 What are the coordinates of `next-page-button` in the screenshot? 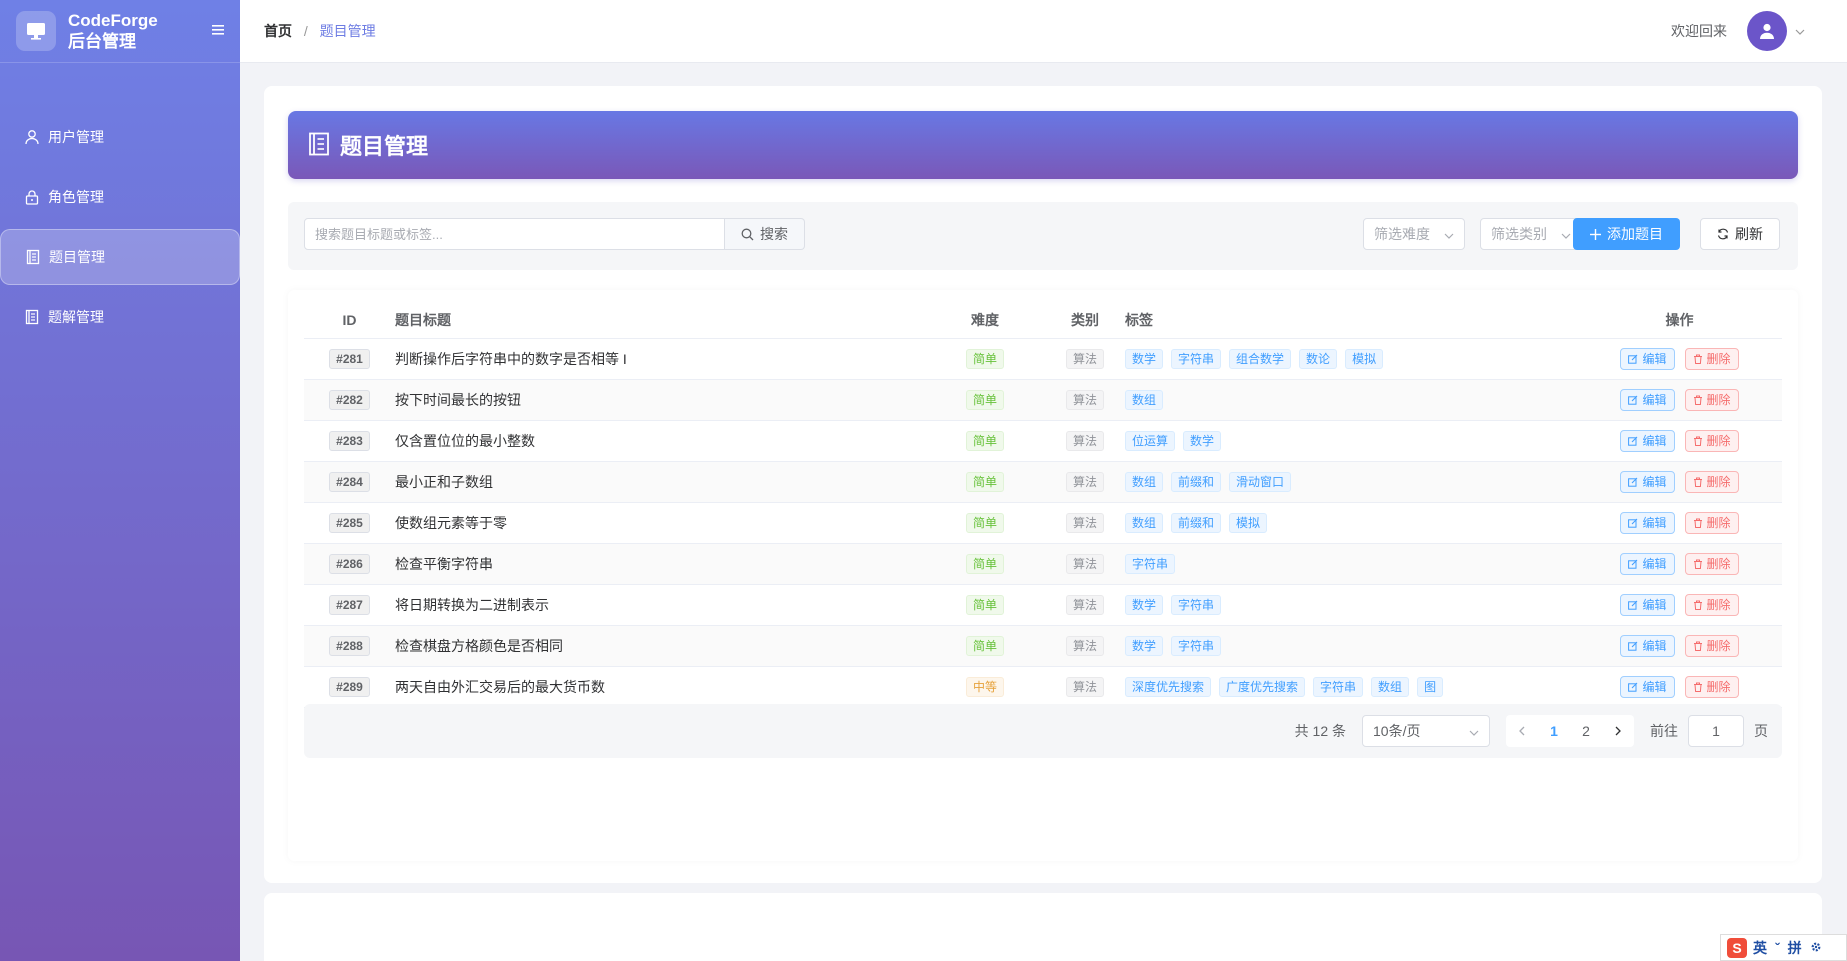 It's located at (1618, 731).